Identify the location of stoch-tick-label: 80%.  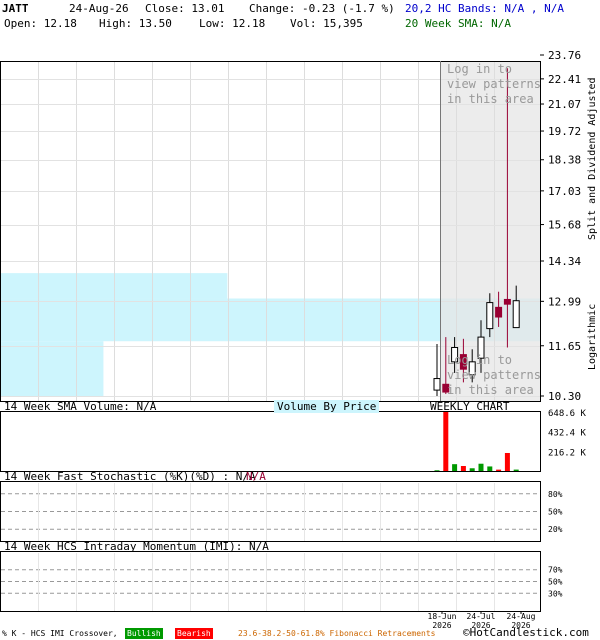
(555, 494).